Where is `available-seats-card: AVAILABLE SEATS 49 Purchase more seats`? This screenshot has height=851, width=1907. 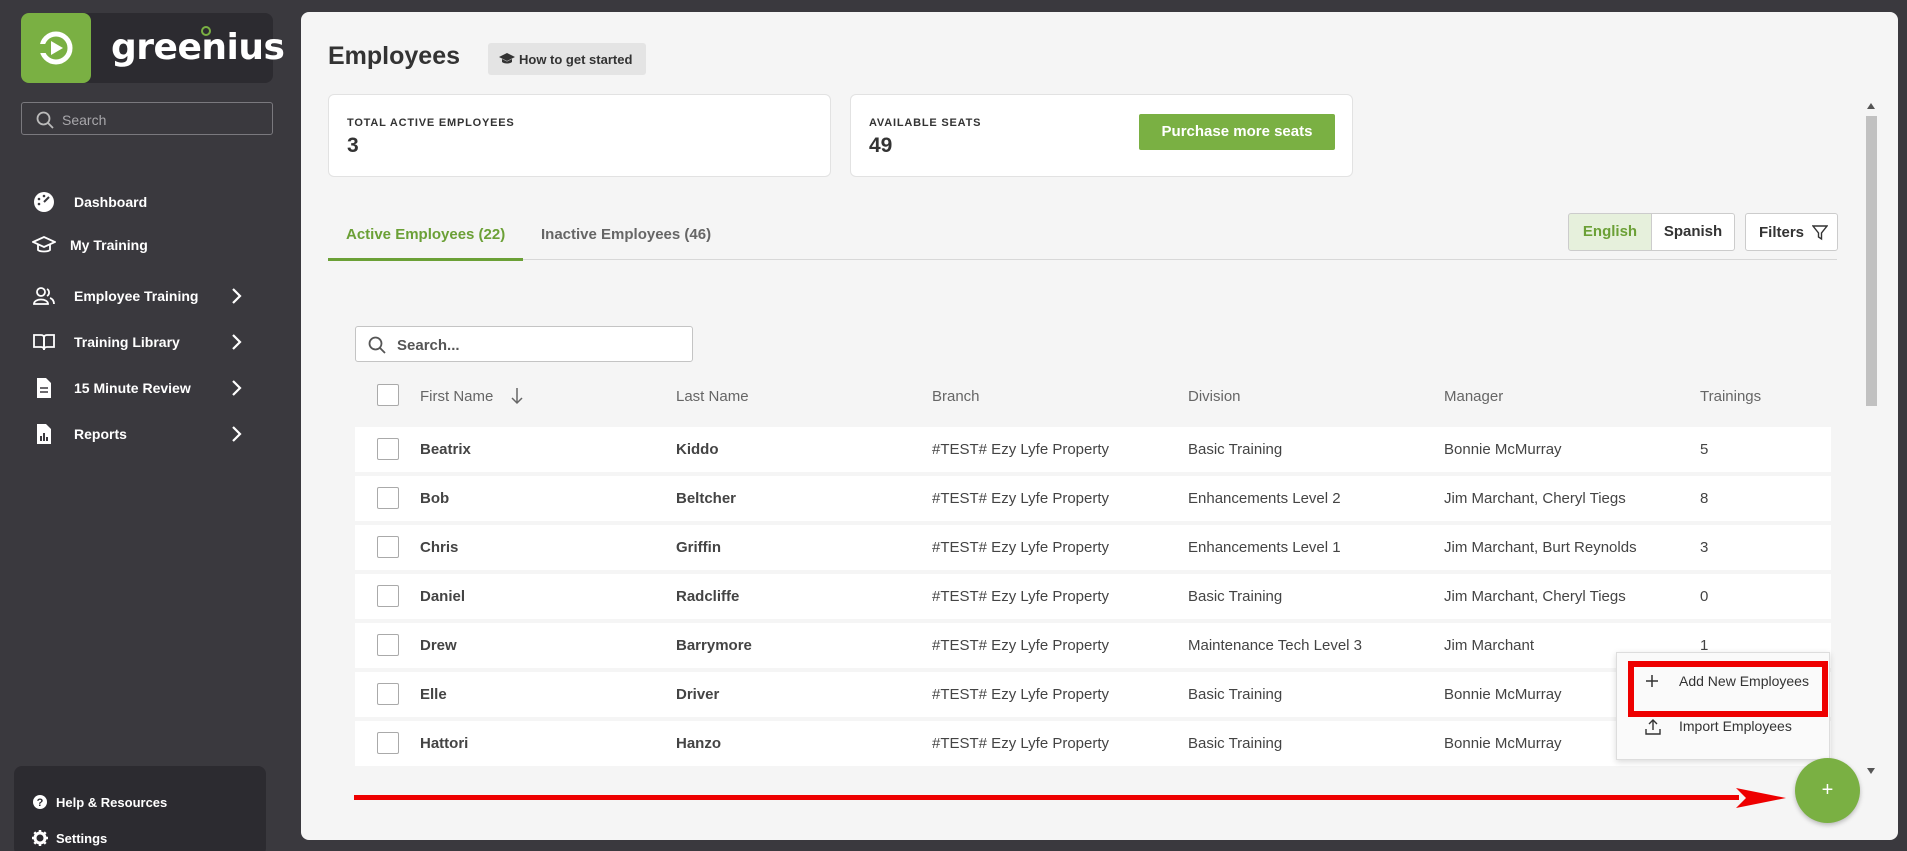 available-seats-card: AVAILABLE SEATS 49 Purchase more seats is located at coordinates (1101, 135).